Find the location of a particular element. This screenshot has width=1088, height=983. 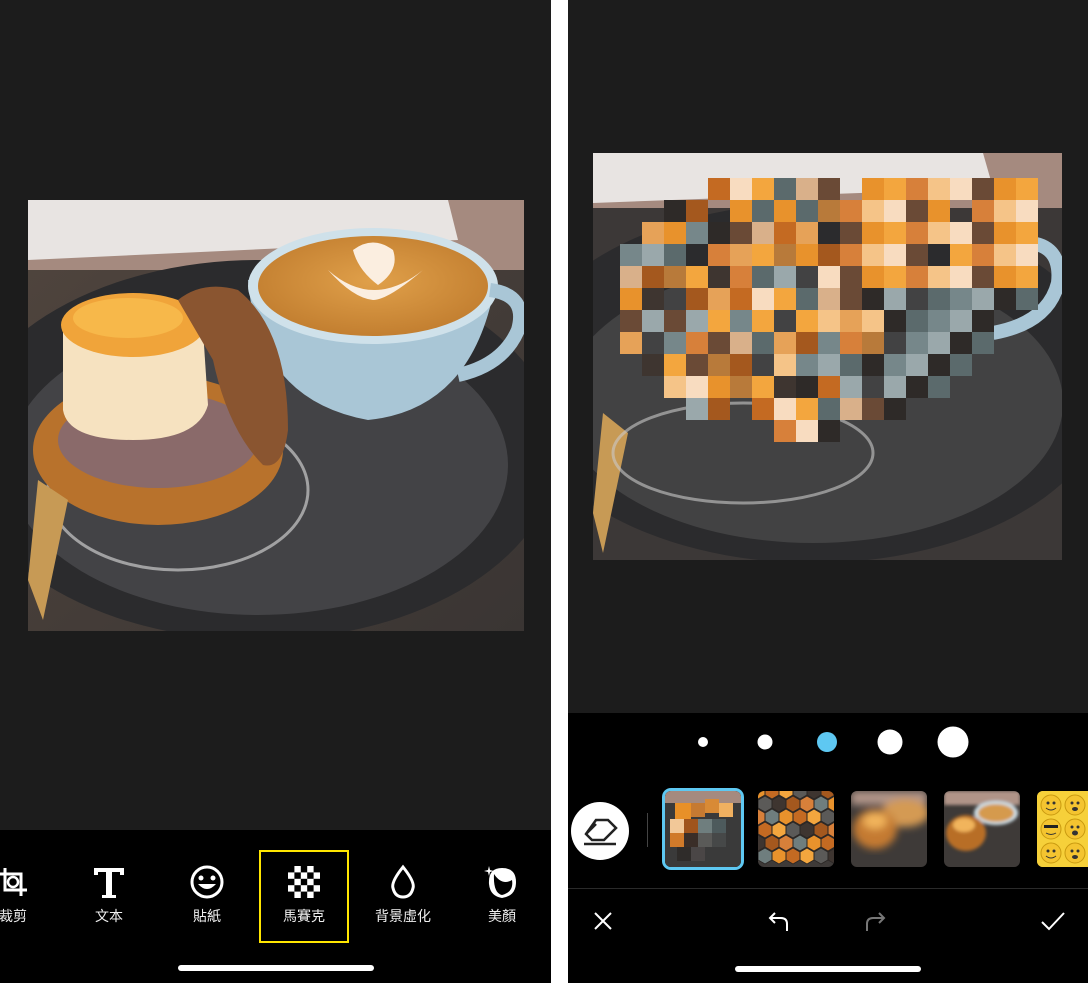

undo-icon is located at coordinates (778, 921).